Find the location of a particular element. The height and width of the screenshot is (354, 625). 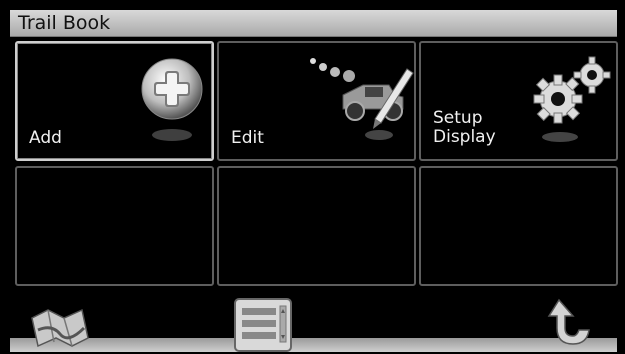

back-arrow-icon is located at coordinates (570, 324).